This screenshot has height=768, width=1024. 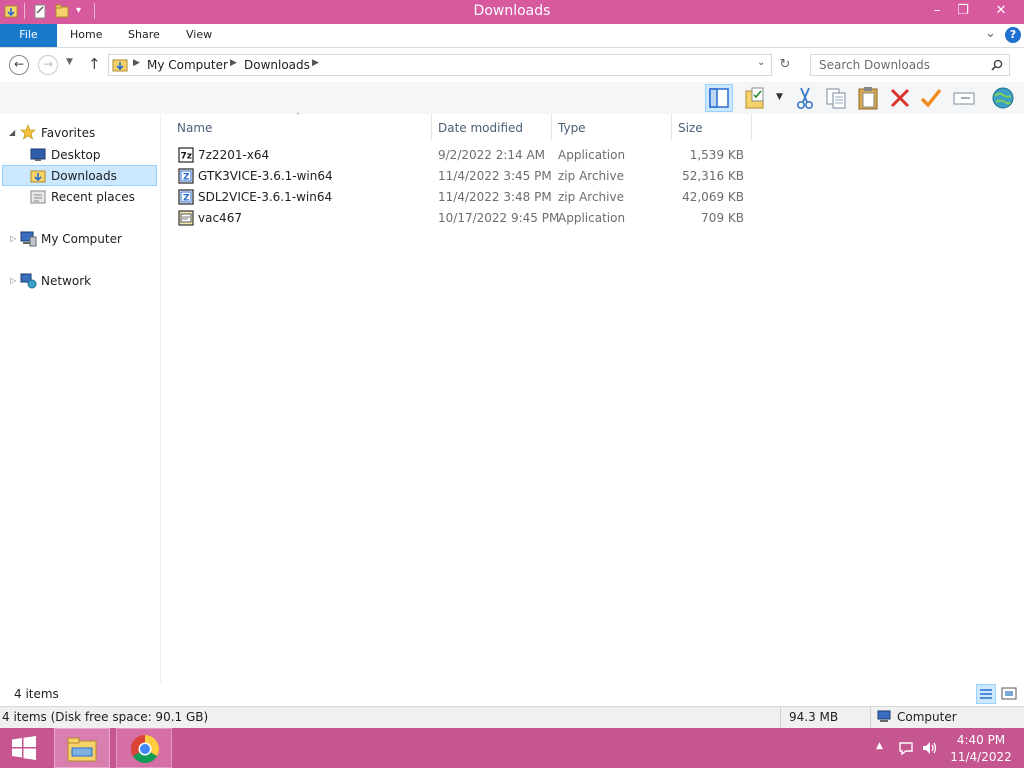 What do you see at coordinates (512, 748) in the screenshot?
I see `taskbar: ▲ 4:40 PM 11/4/2022` at bounding box center [512, 748].